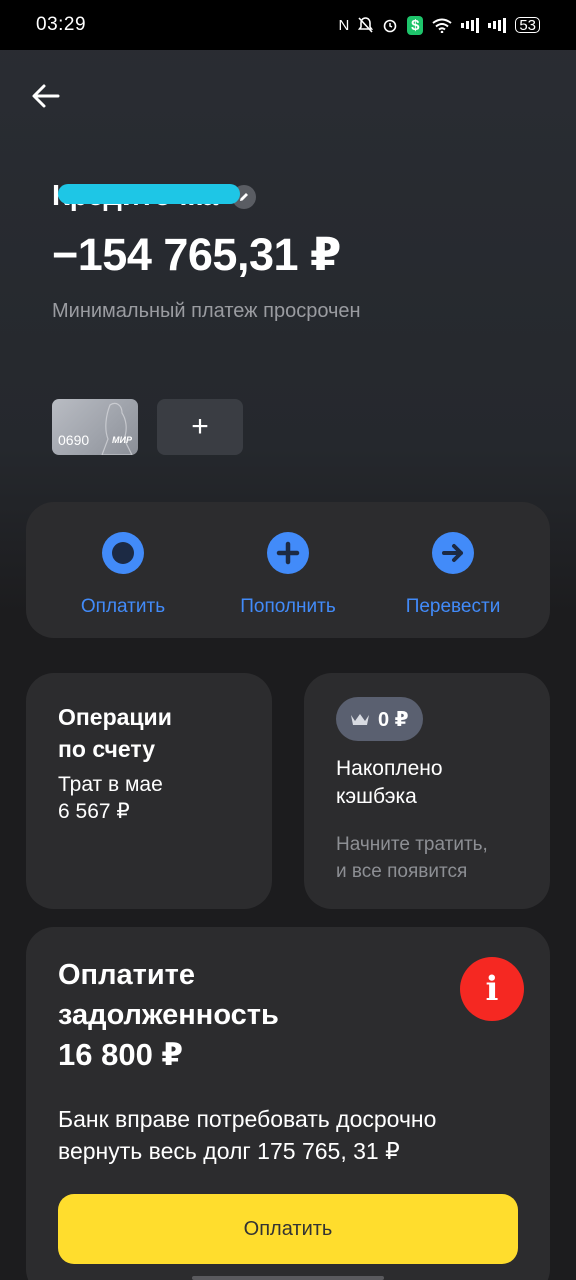 The image size is (576, 1280). I want to click on pay-debt-button: Оплатить, so click(288, 1229).